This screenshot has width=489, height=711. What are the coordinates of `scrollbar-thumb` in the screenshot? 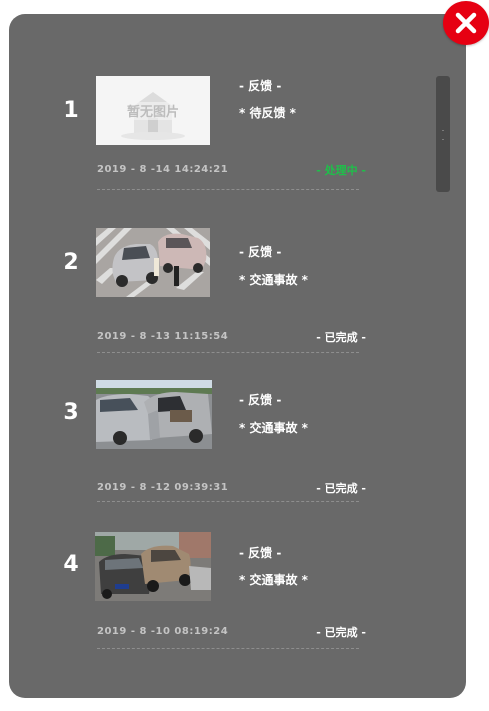 It's located at (443, 134).